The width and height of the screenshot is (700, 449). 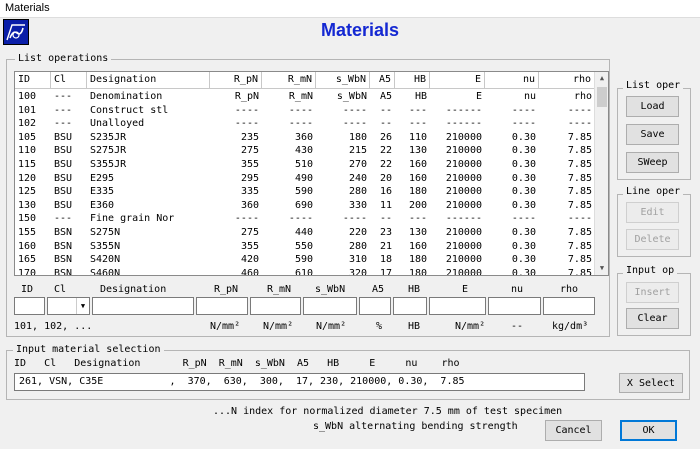 What do you see at coordinates (27, 151) in the screenshot?
I see `cell-id: 110` at bounding box center [27, 151].